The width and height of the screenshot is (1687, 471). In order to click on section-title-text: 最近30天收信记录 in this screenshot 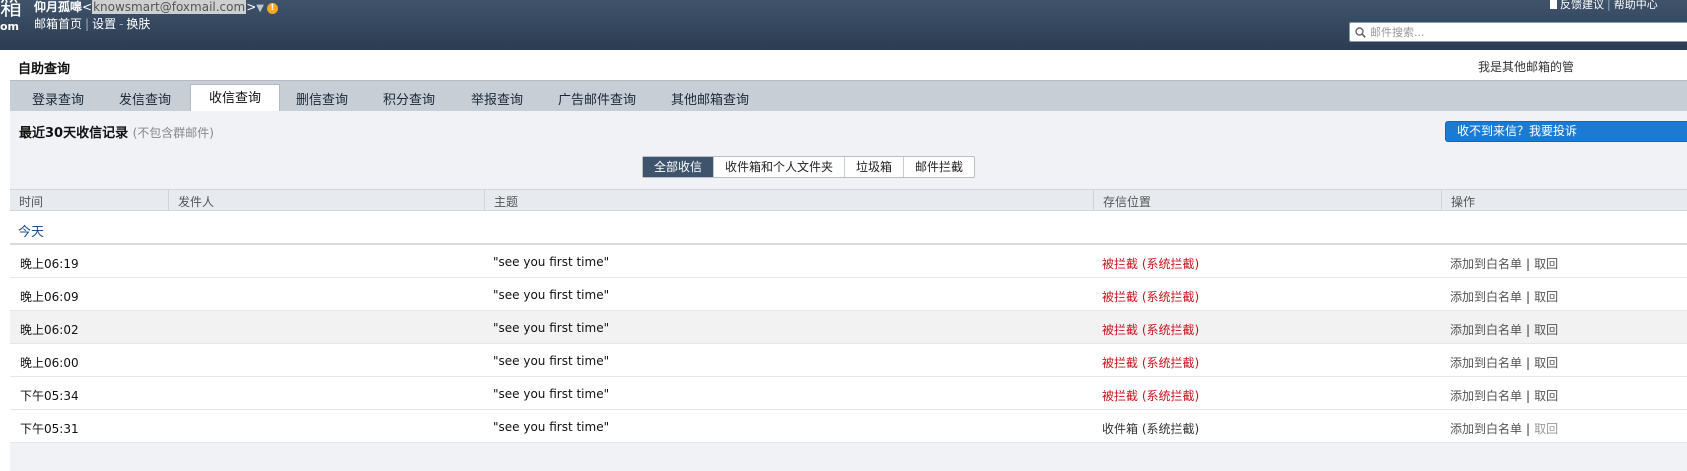, I will do `click(74, 133)`.